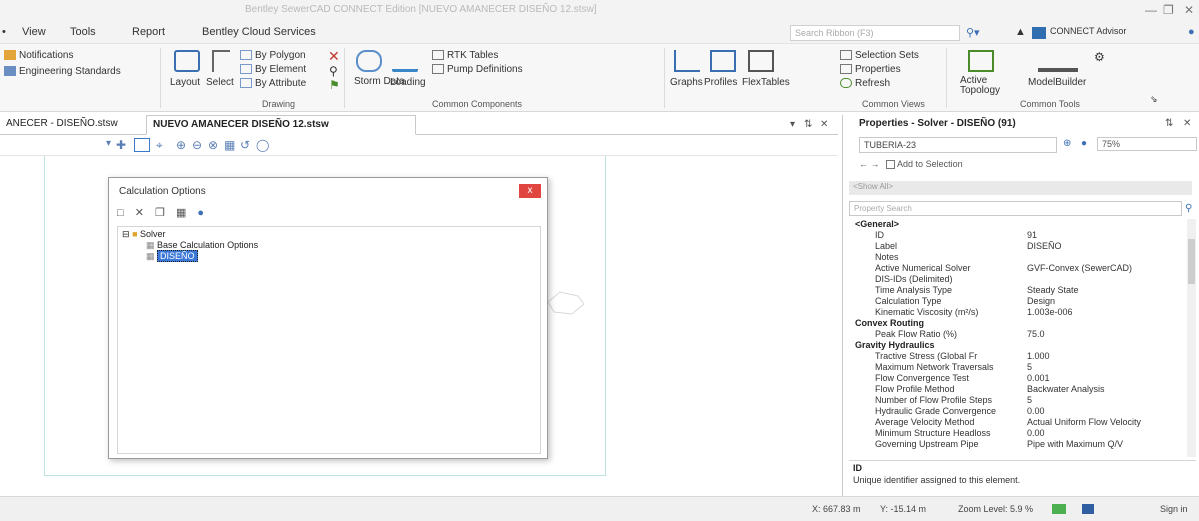 The image size is (1199, 521). What do you see at coordinates (108, 143) in the screenshot?
I see `dropdown-icon: ▾` at bounding box center [108, 143].